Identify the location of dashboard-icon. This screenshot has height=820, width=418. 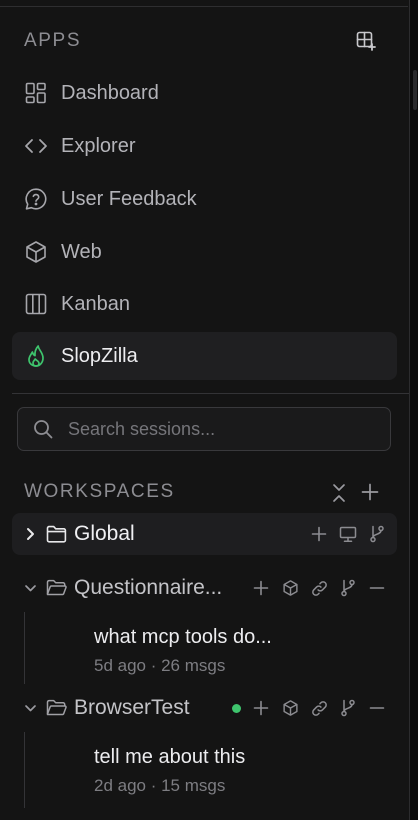
(36, 93).